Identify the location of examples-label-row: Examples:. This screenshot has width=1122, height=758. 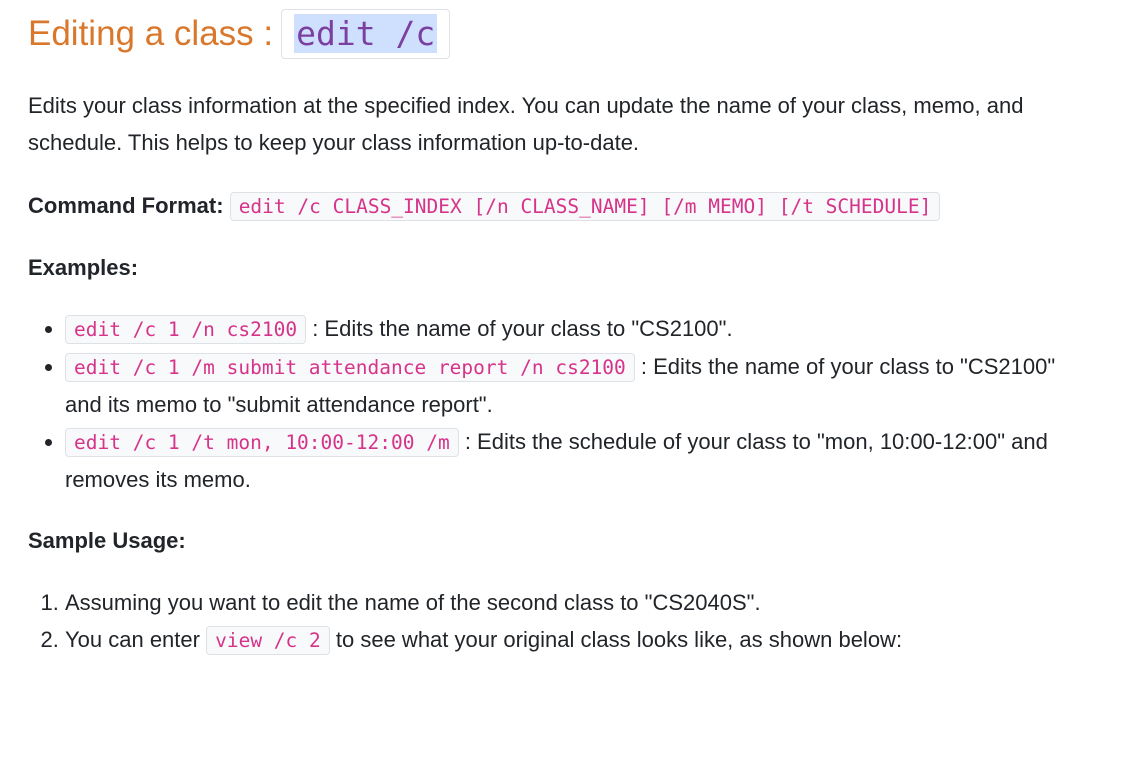
(561, 267).